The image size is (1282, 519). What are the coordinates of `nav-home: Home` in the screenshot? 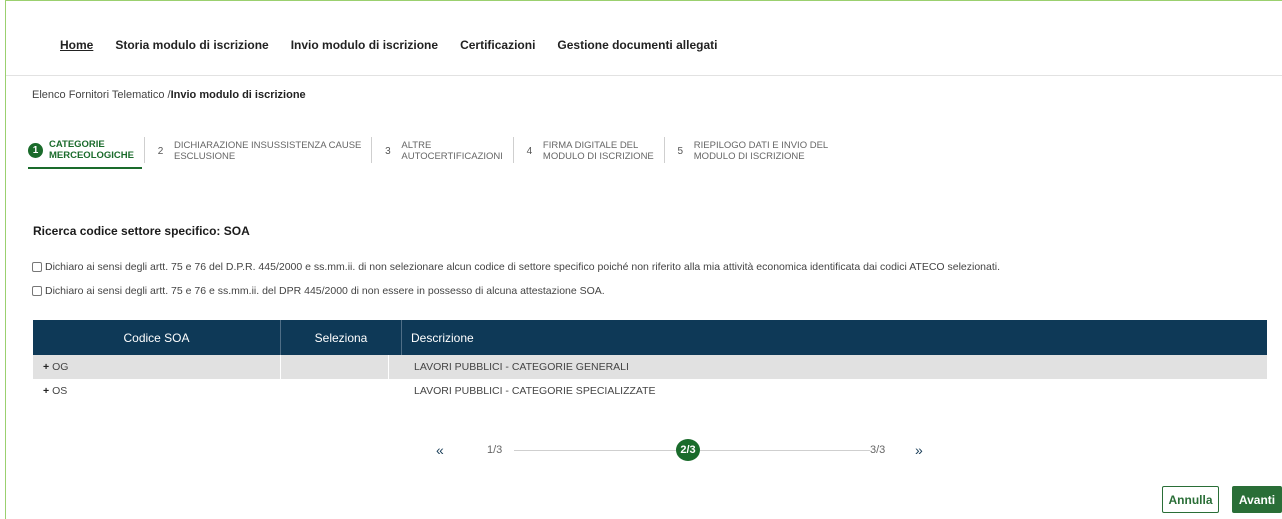 It's located at (76, 48).